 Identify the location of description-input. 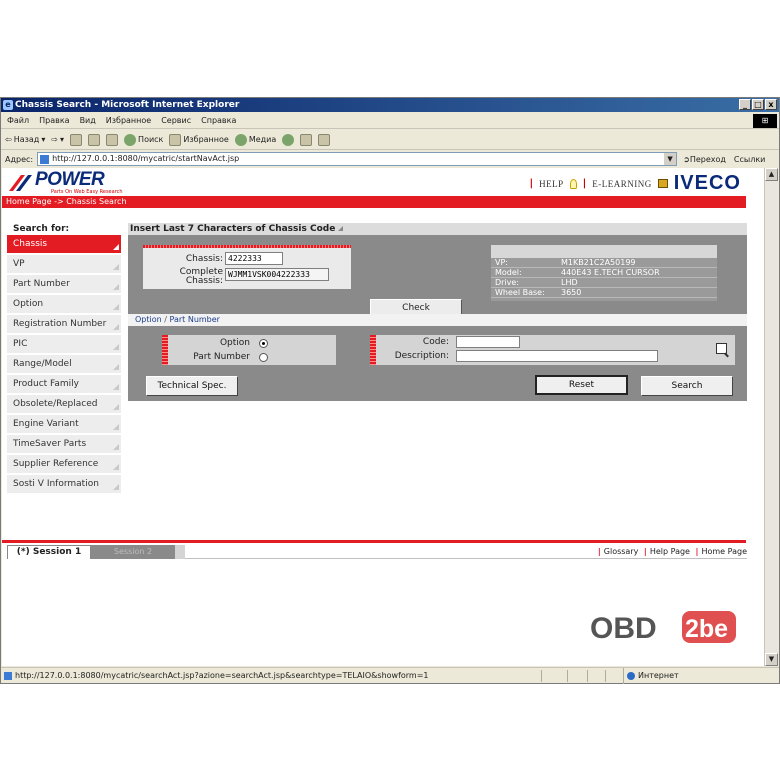
(557, 356).